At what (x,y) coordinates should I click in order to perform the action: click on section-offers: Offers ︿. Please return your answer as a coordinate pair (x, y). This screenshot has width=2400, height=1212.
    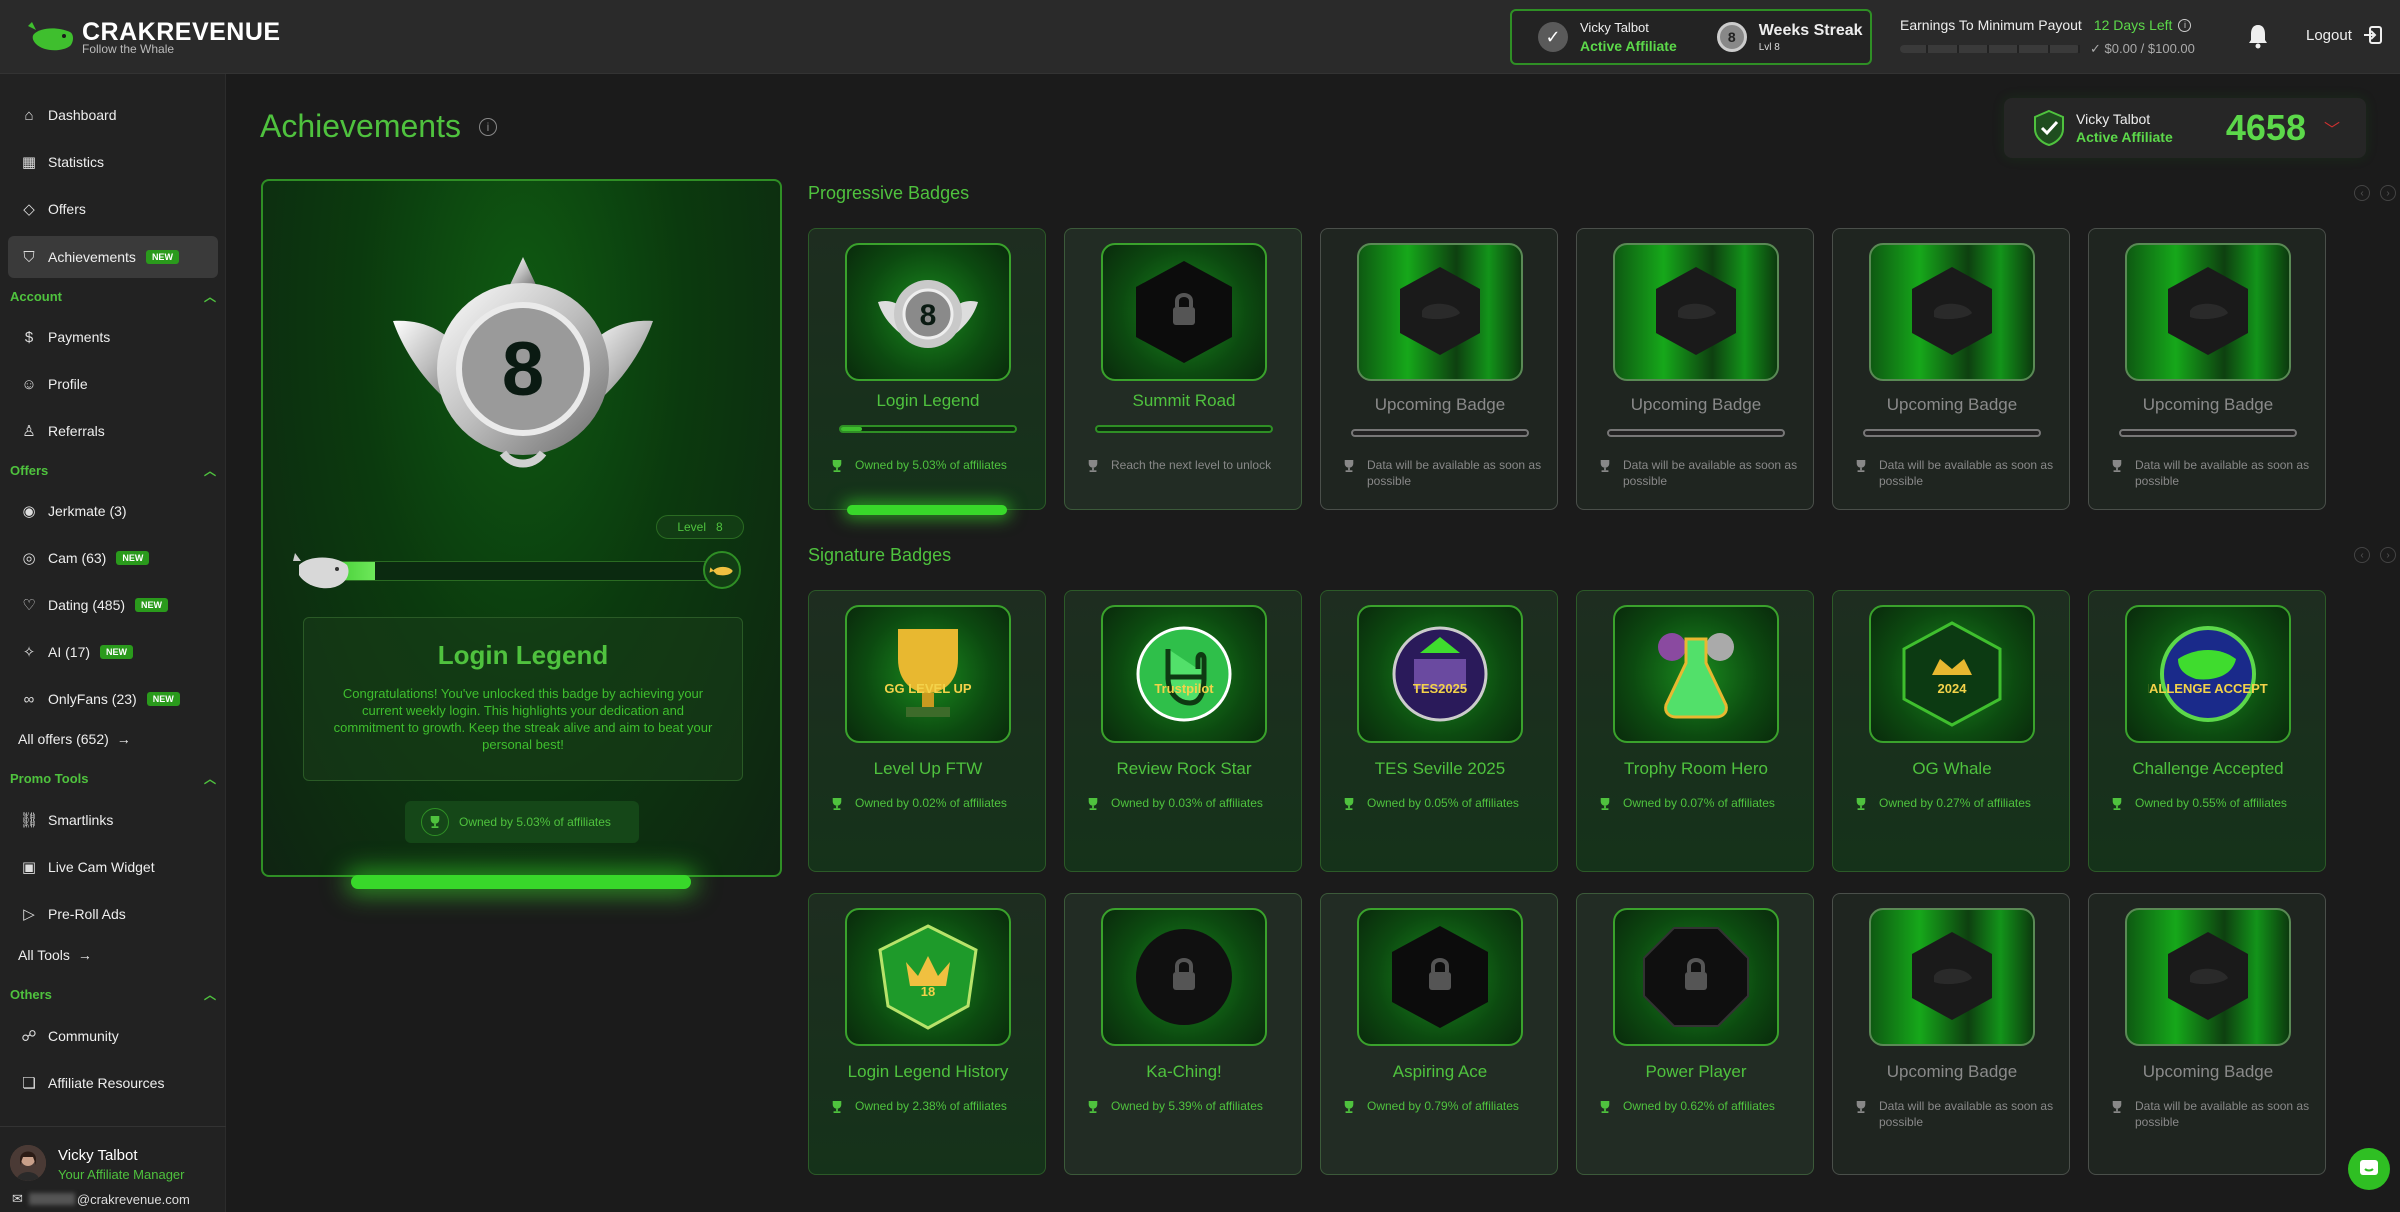
    Looking at the image, I should click on (113, 470).